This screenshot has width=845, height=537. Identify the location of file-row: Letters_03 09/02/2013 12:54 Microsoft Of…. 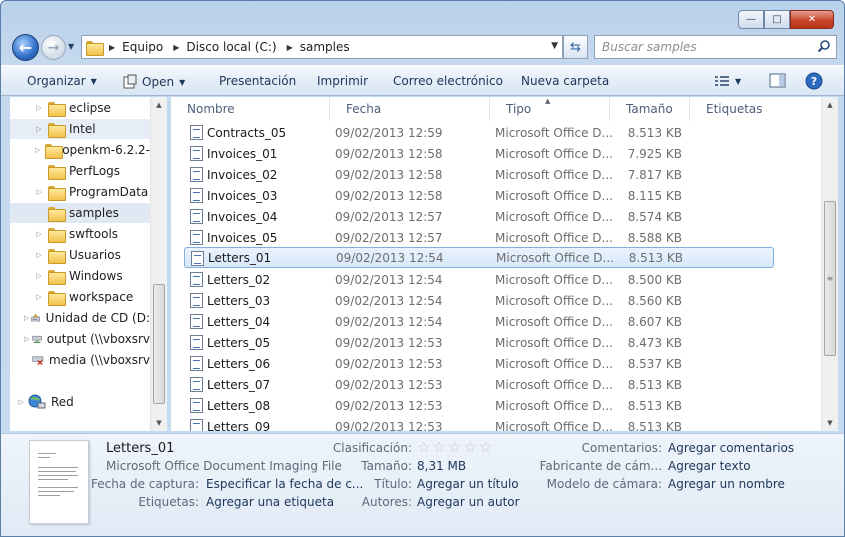
(479, 300).